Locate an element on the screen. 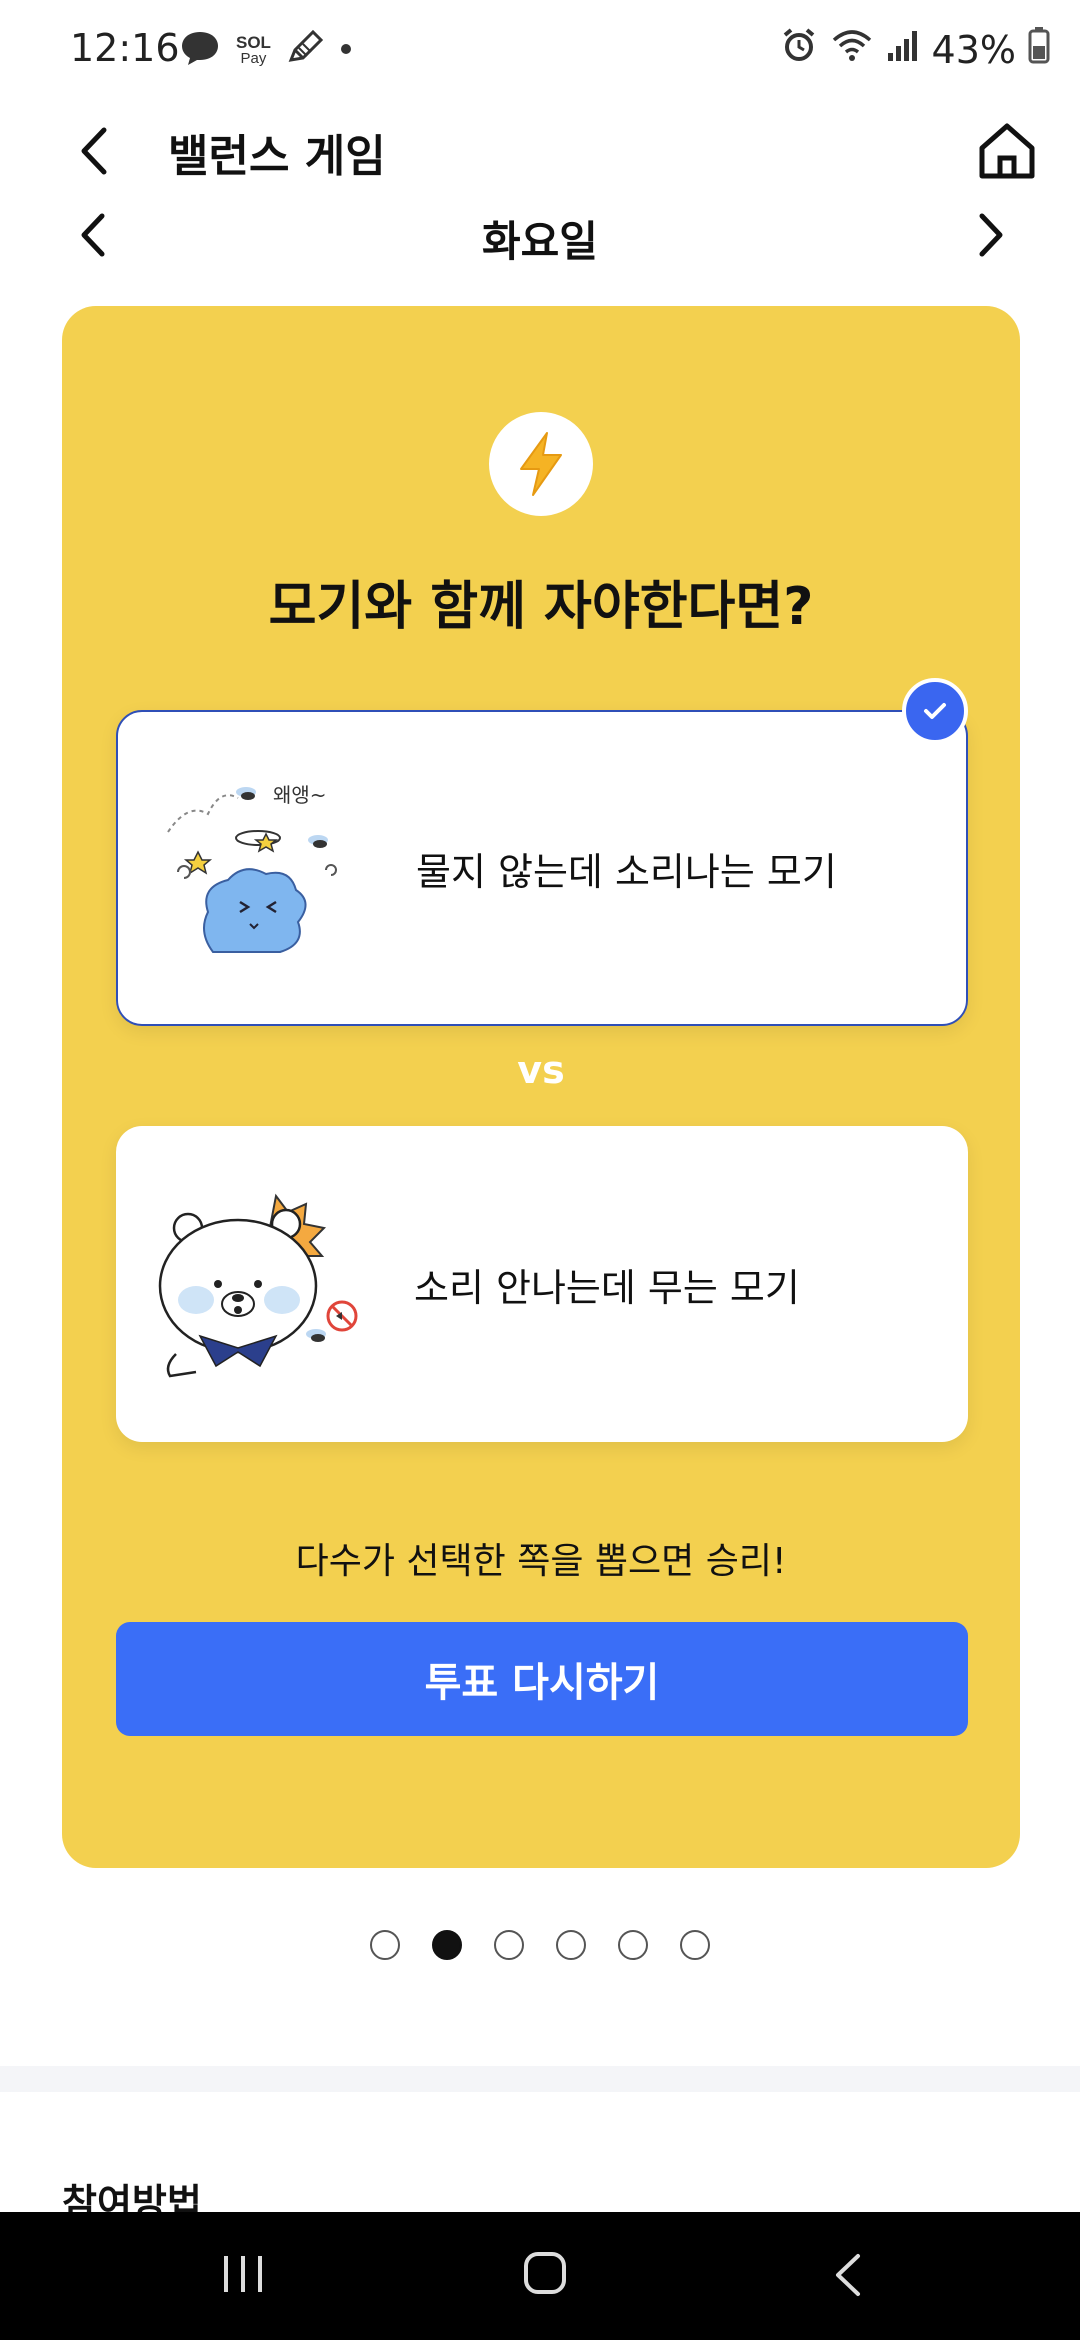 Image resolution: width=1080 pixels, height=2340 pixels. pagination-dots is located at coordinates (540, 1945).